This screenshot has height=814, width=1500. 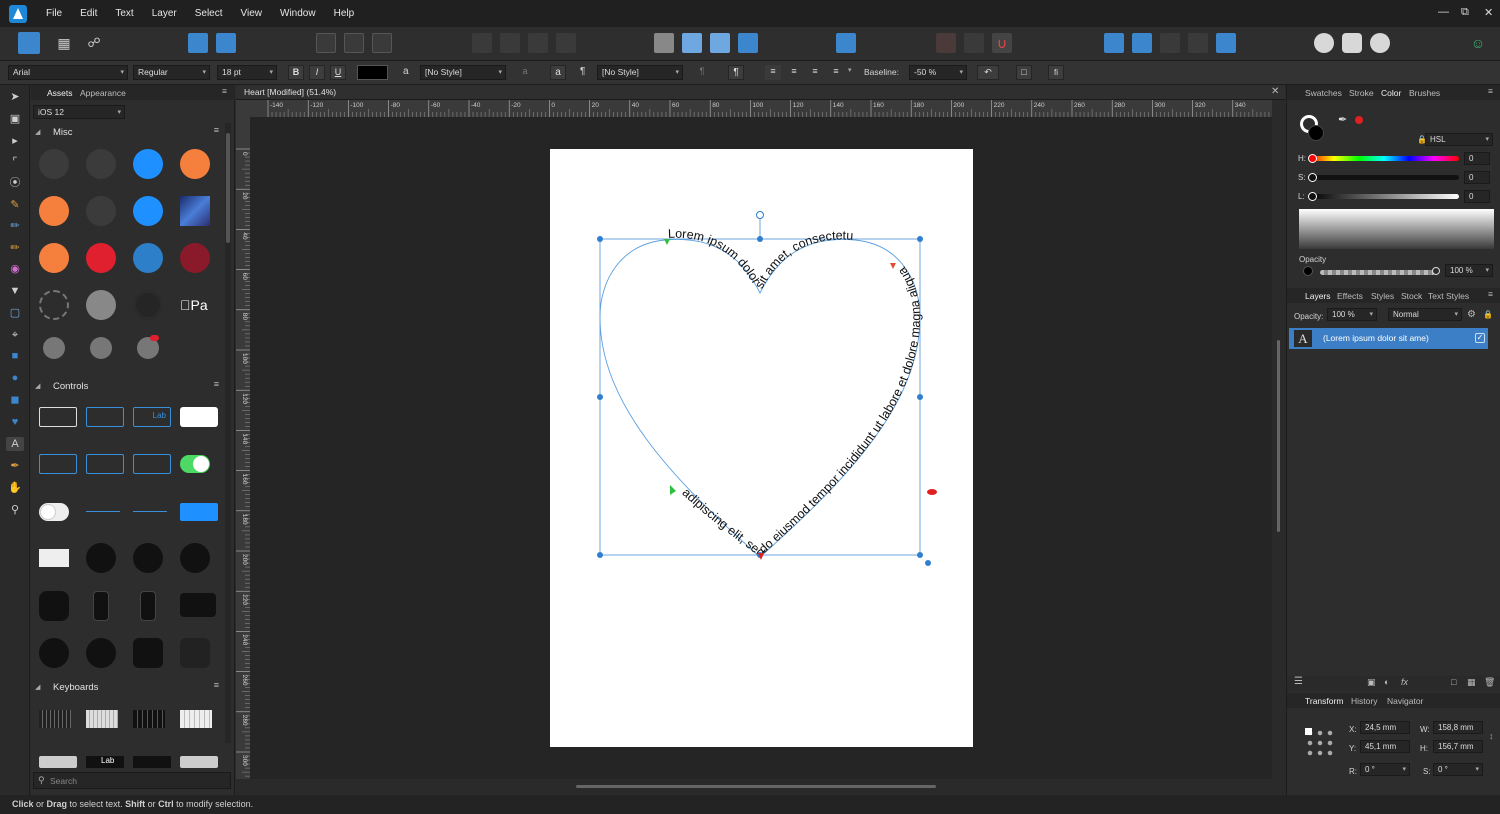 What do you see at coordinates (88, 13) in the screenshot?
I see `menu-edit: Edit` at bounding box center [88, 13].